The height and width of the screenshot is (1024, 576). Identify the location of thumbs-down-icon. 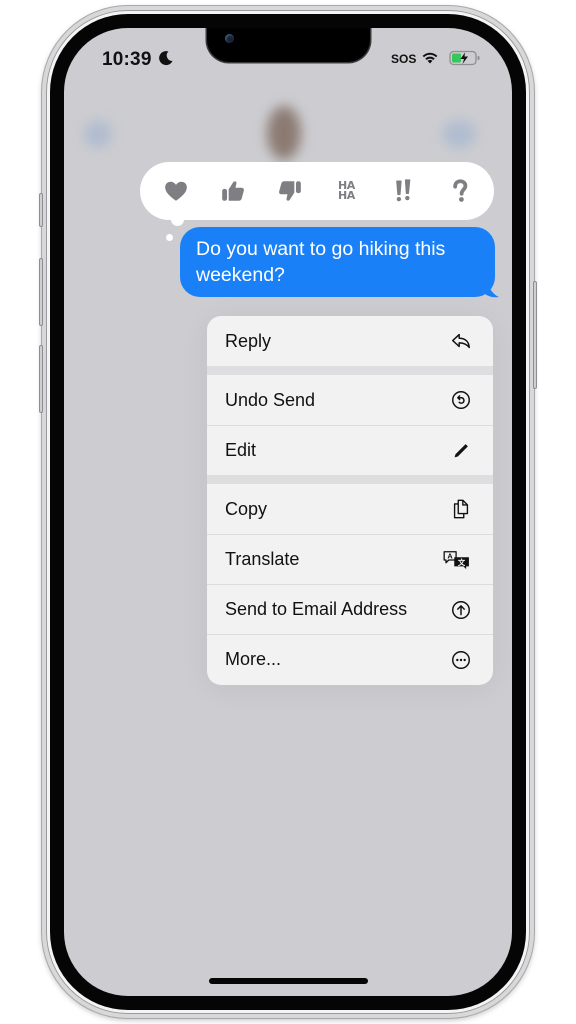
(289, 191).